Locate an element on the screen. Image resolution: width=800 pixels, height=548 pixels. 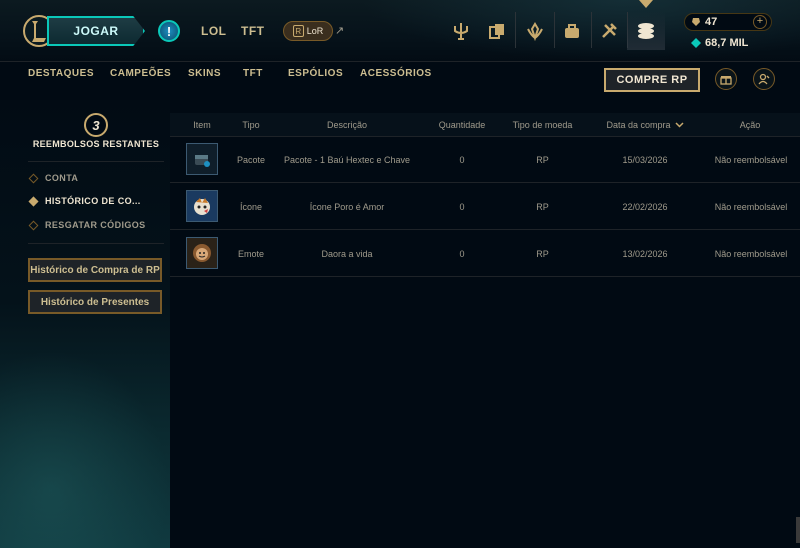
subnav-espolios: ESPÓLIOS is located at coordinates (315, 73).